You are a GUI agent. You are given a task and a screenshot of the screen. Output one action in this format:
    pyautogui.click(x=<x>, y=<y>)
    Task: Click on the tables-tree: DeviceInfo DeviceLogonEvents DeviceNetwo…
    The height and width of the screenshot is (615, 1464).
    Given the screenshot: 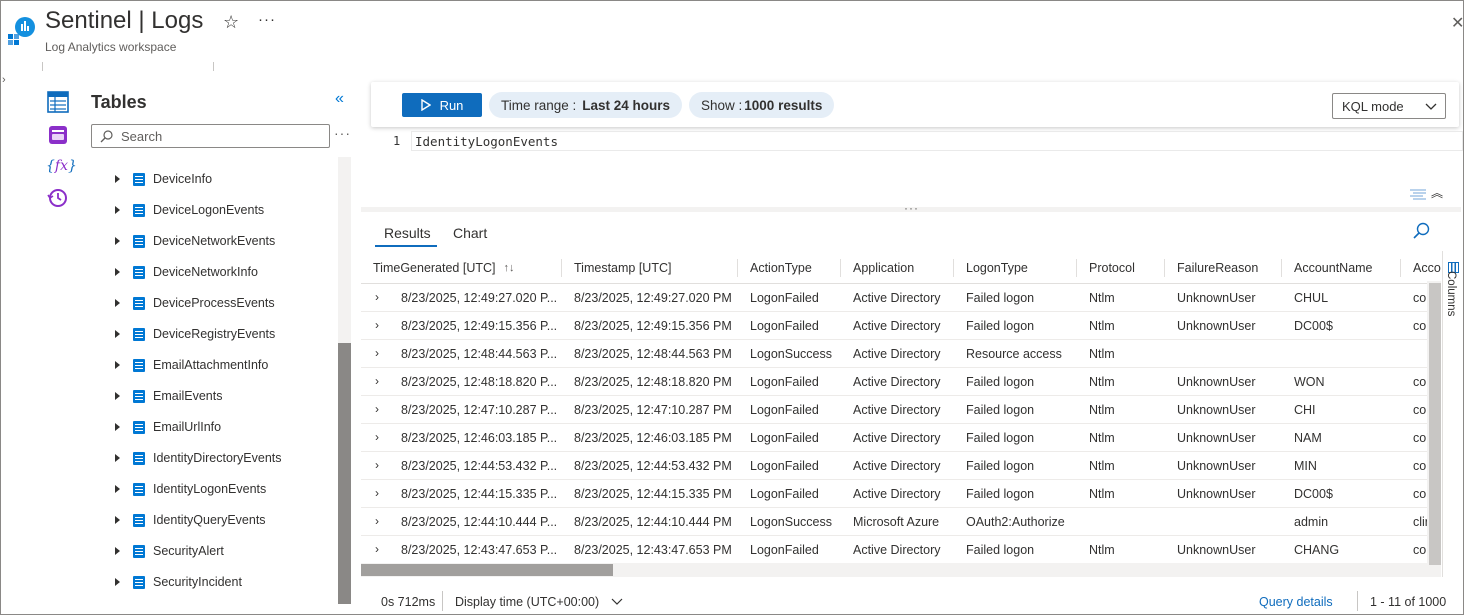 What is the action you would take?
    pyautogui.click(x=219, y=383)
    